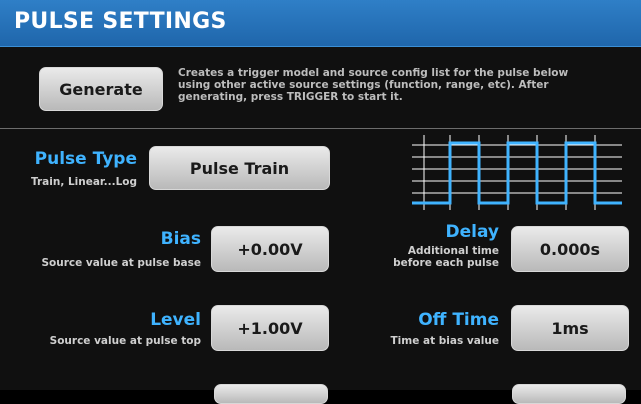 The height and width of the screenshot is (404, 641). Describe the element at coordinates (320, 128) in the screenshot. I see `divider` at that location.